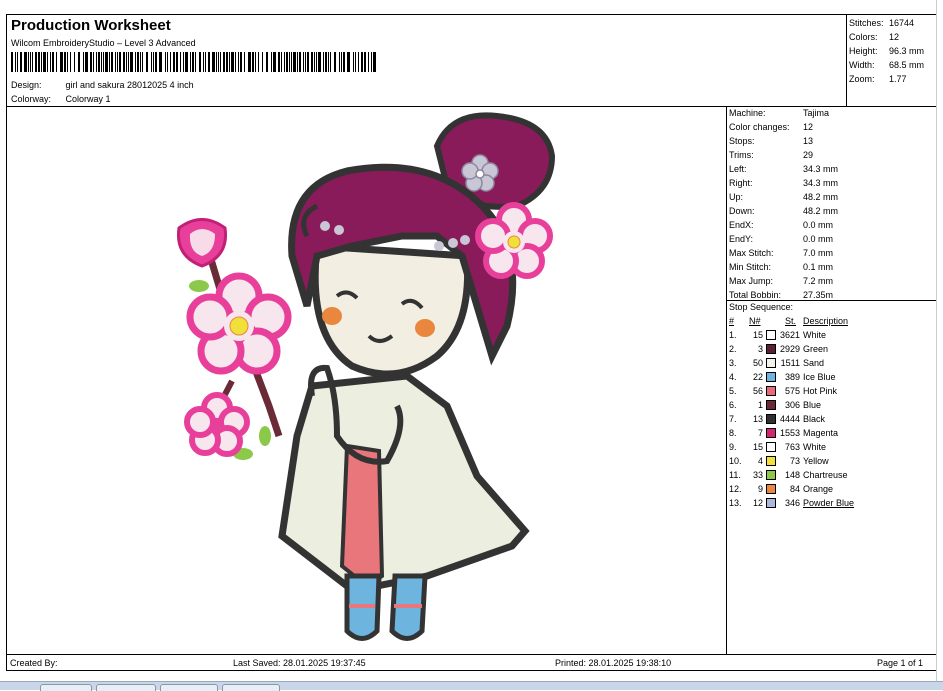  What do you see at coordinates (831, 491) in the screenshot?
I see `stop-row: 12. 9 84 Orange` at bounding box center [831, 491].